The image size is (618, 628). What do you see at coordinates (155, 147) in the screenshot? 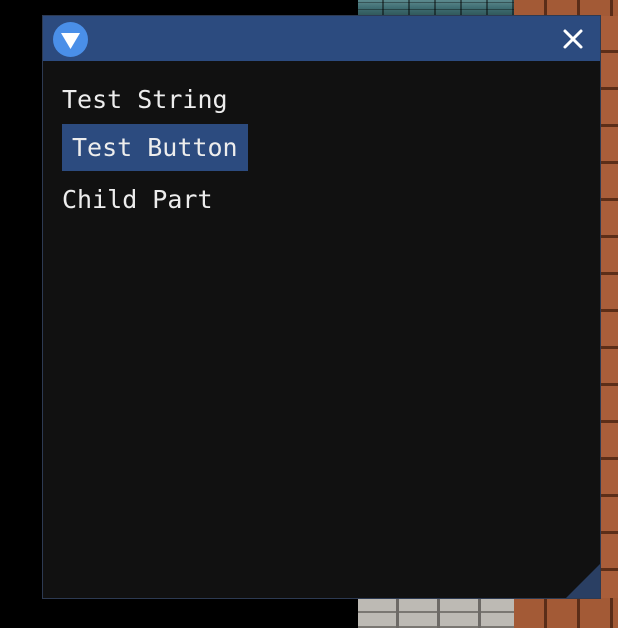
I see `test-button: Test Button` at bounding box center [155, 147].